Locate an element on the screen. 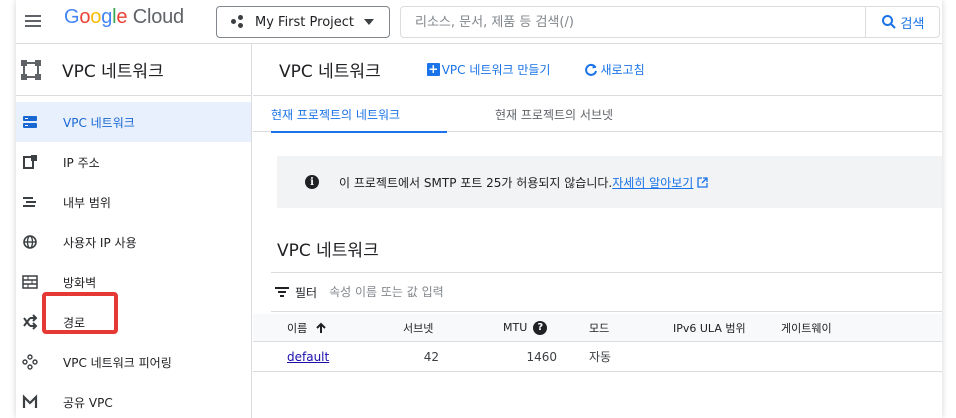  page-header: VPC 네트워크 + VPC 네트워크 만들기 새로고침 is located at coordinates (597, 70).